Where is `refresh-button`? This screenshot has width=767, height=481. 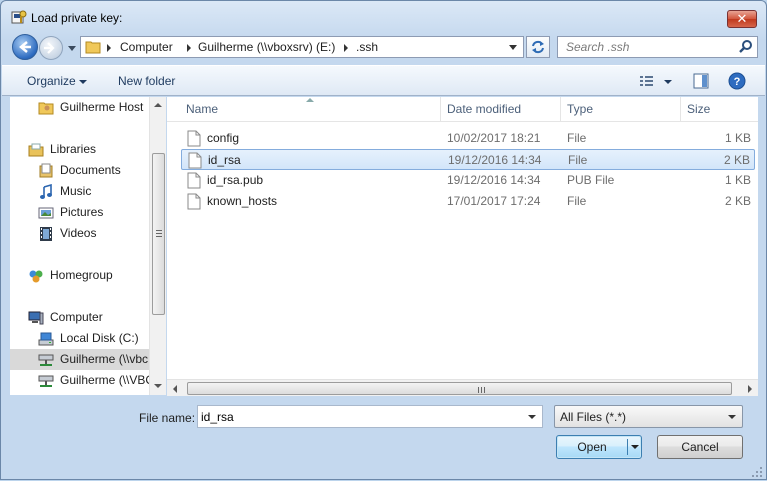
refresh-button is located at coordinates (538, 47).